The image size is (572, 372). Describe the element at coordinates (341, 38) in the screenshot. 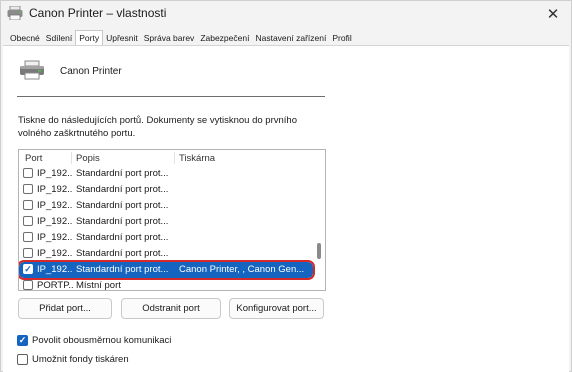

I see `tab-profile: Profil` at that location.